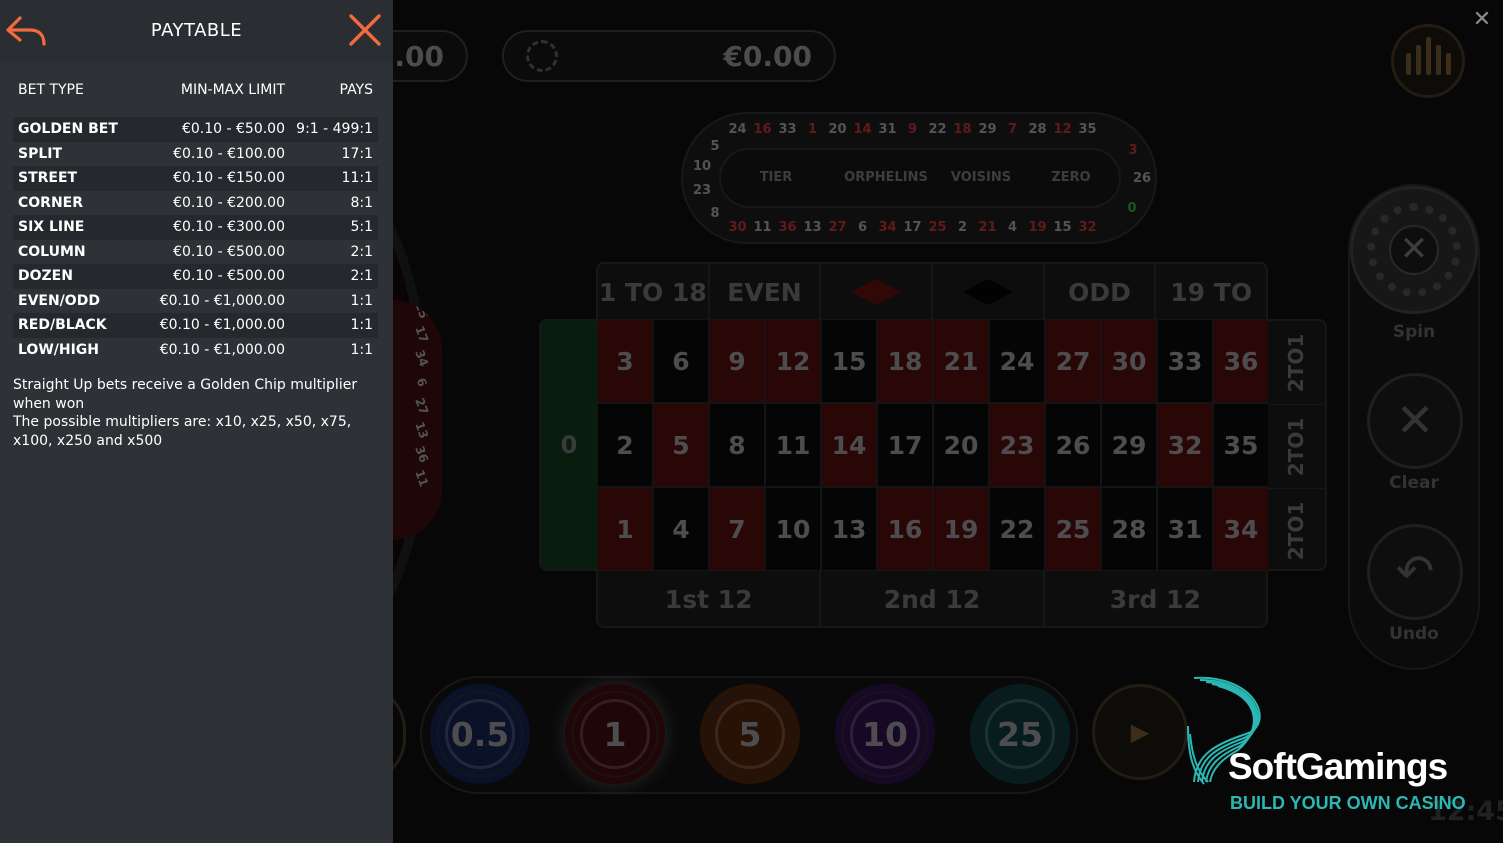 The width and height of the screenshot is (1503, 843). I want to click on bet-odd: ODD, so click(1101, 291).